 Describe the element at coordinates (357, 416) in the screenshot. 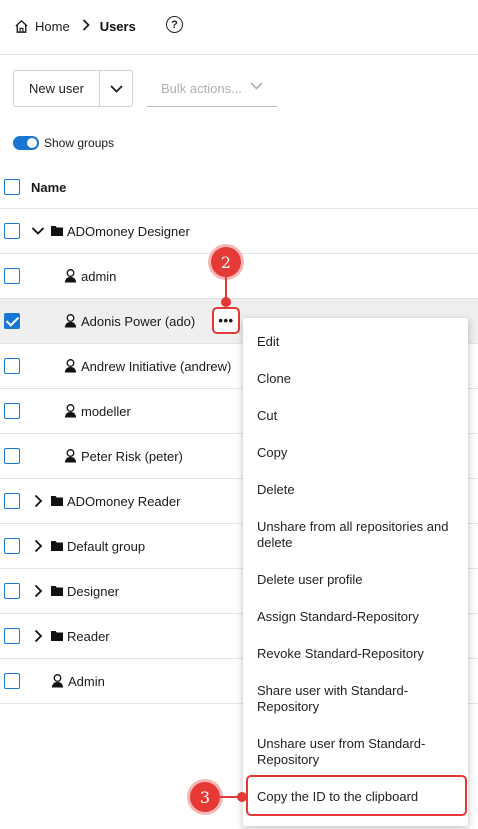

I see `menu-item-cut: Cut` at that location.